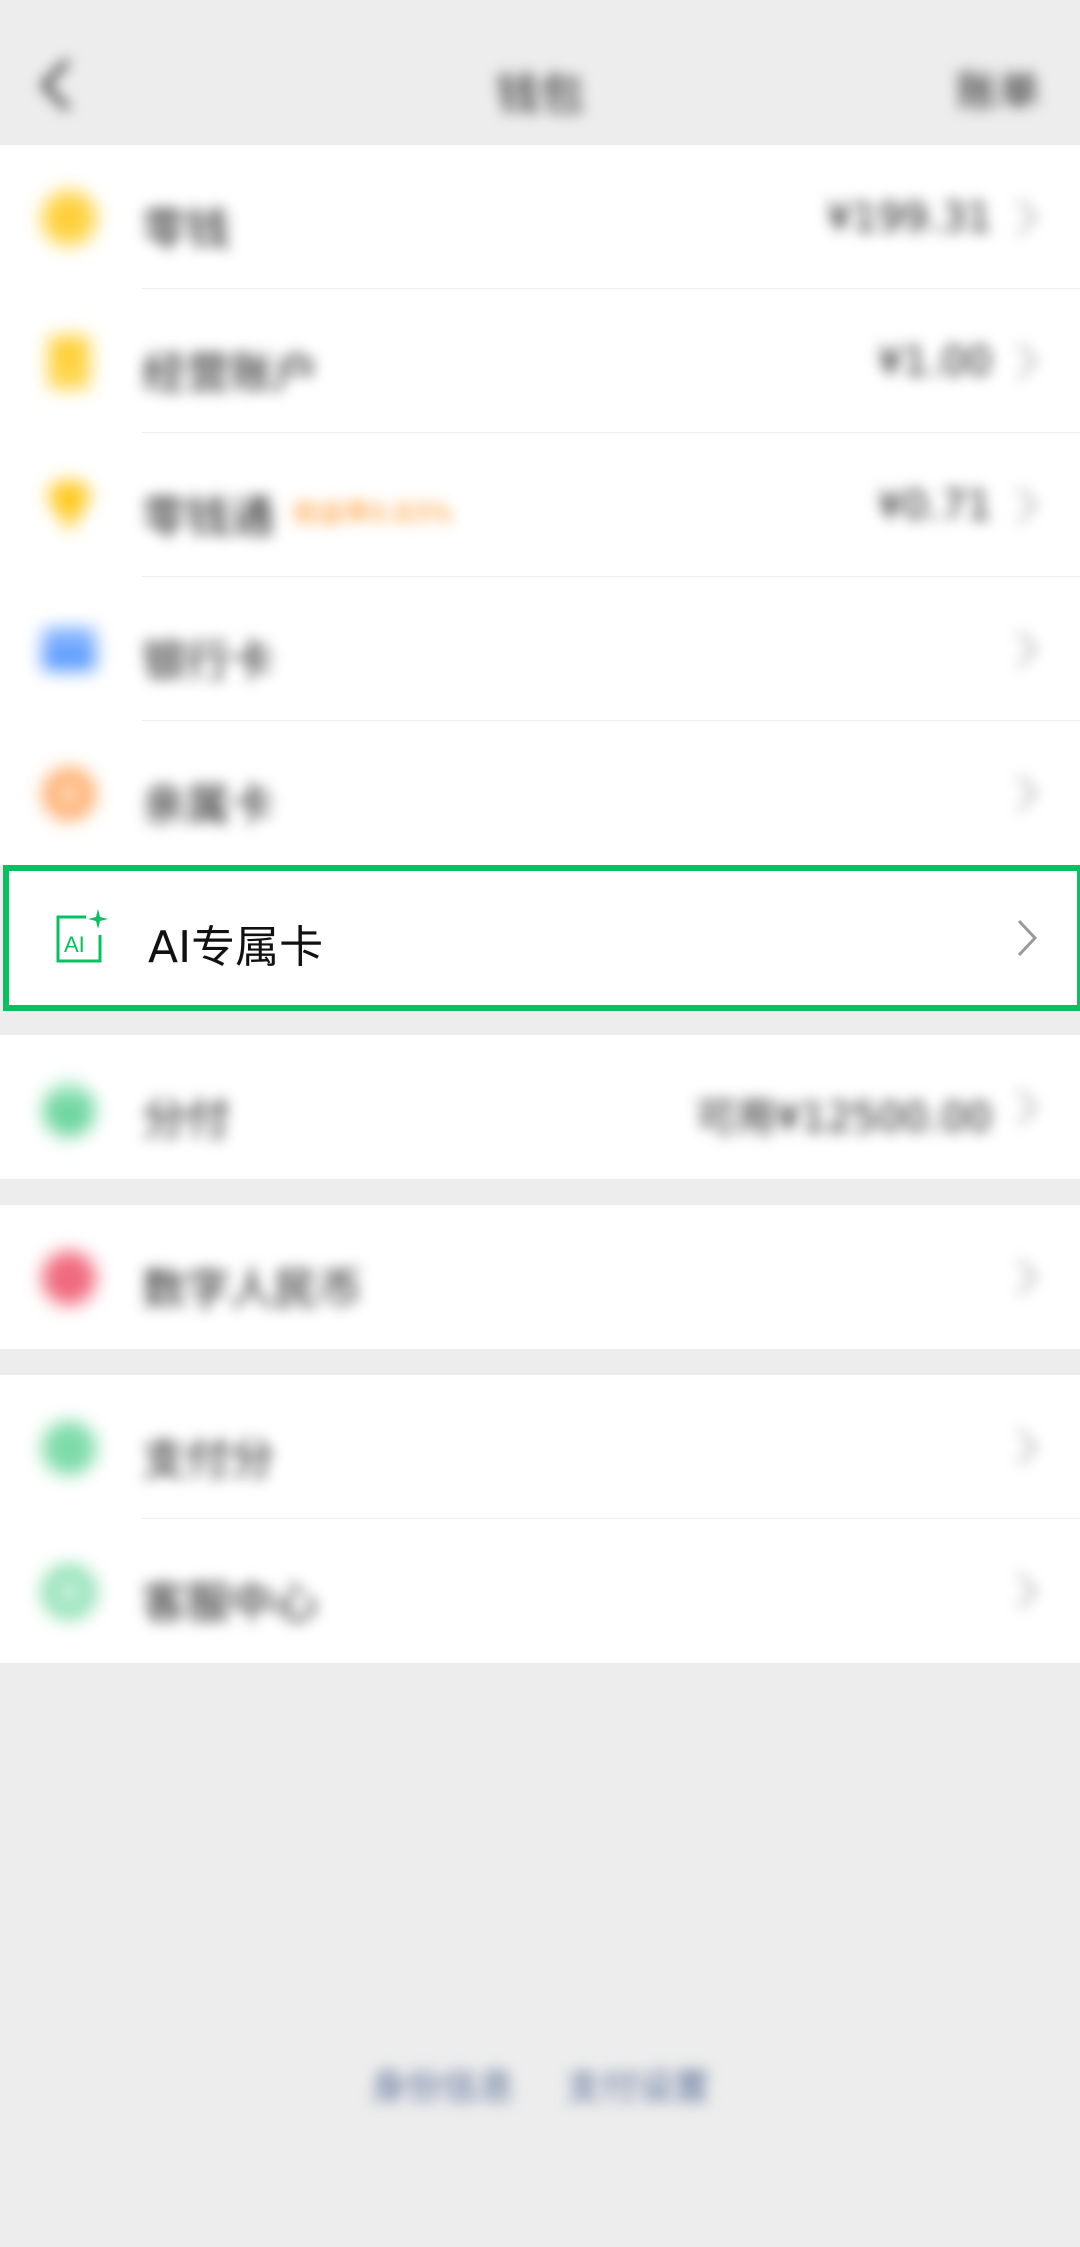 This screenshot has height=2247, width=1080. I want to click on document-icon, so click(69, 362).